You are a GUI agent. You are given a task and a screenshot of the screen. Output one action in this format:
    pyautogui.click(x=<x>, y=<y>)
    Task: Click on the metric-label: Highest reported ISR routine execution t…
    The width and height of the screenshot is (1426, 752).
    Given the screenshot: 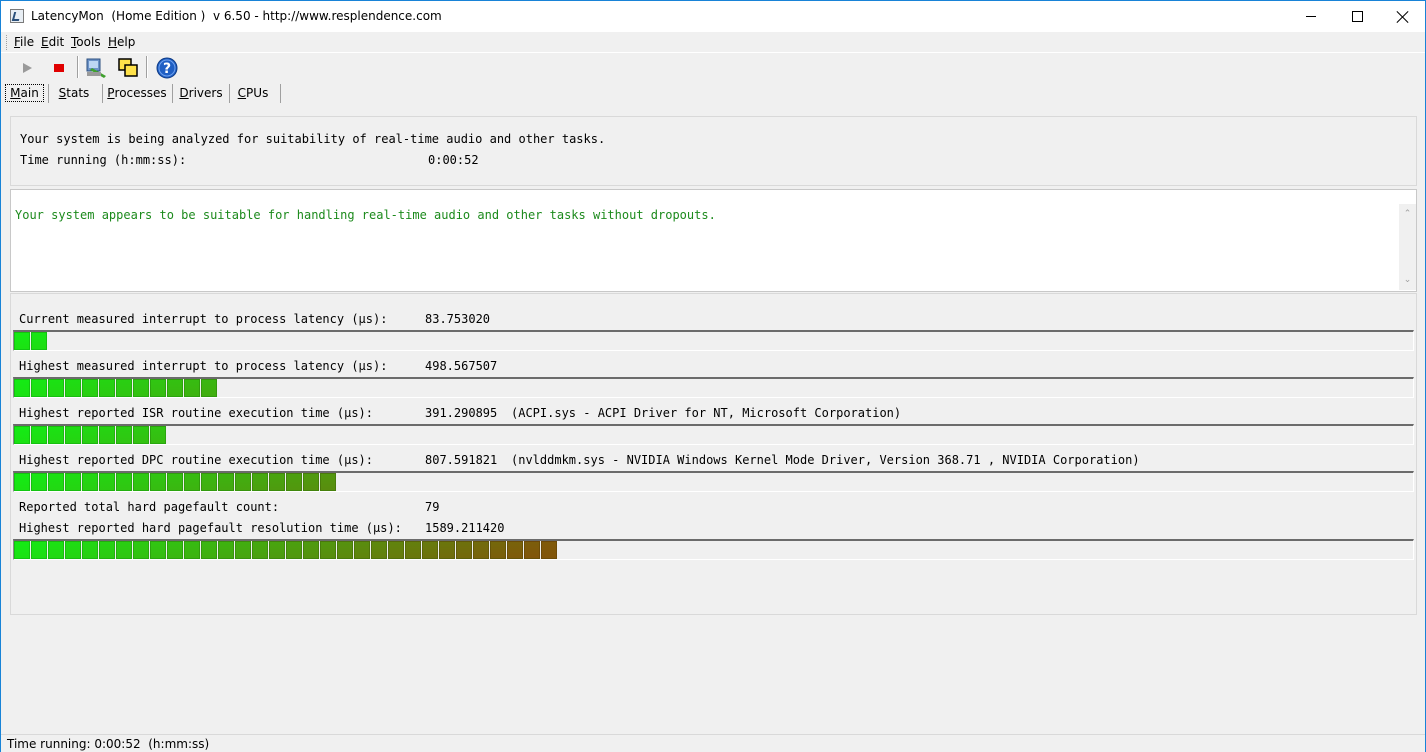 What is the action you would take?
    pyautogui.click(x=196, y=413)
    